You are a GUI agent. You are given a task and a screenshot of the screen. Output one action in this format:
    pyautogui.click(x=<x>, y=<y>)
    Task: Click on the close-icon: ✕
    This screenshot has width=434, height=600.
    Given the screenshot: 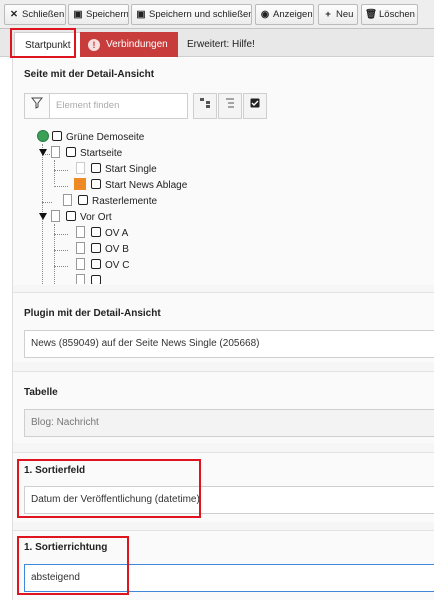 What is the action you would take?
    pyautogui.click(x=14, y=14)
    